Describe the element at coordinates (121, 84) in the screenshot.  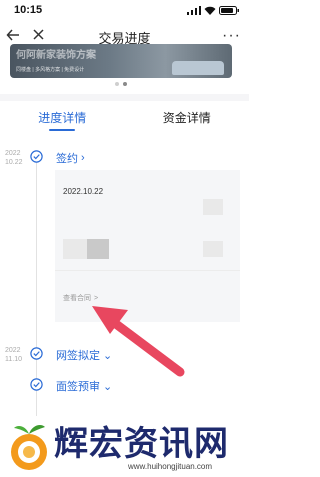
I see `banner-pagination` at that location.